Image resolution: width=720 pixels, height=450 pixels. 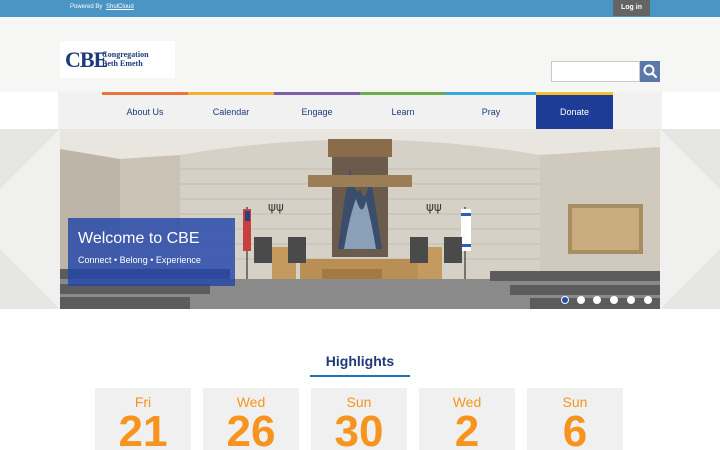 What do you see at coordinates (122, 63) in the screenshot?
I see `logo-name-line2: Beth Emeth` at bounding box center [122, 63].